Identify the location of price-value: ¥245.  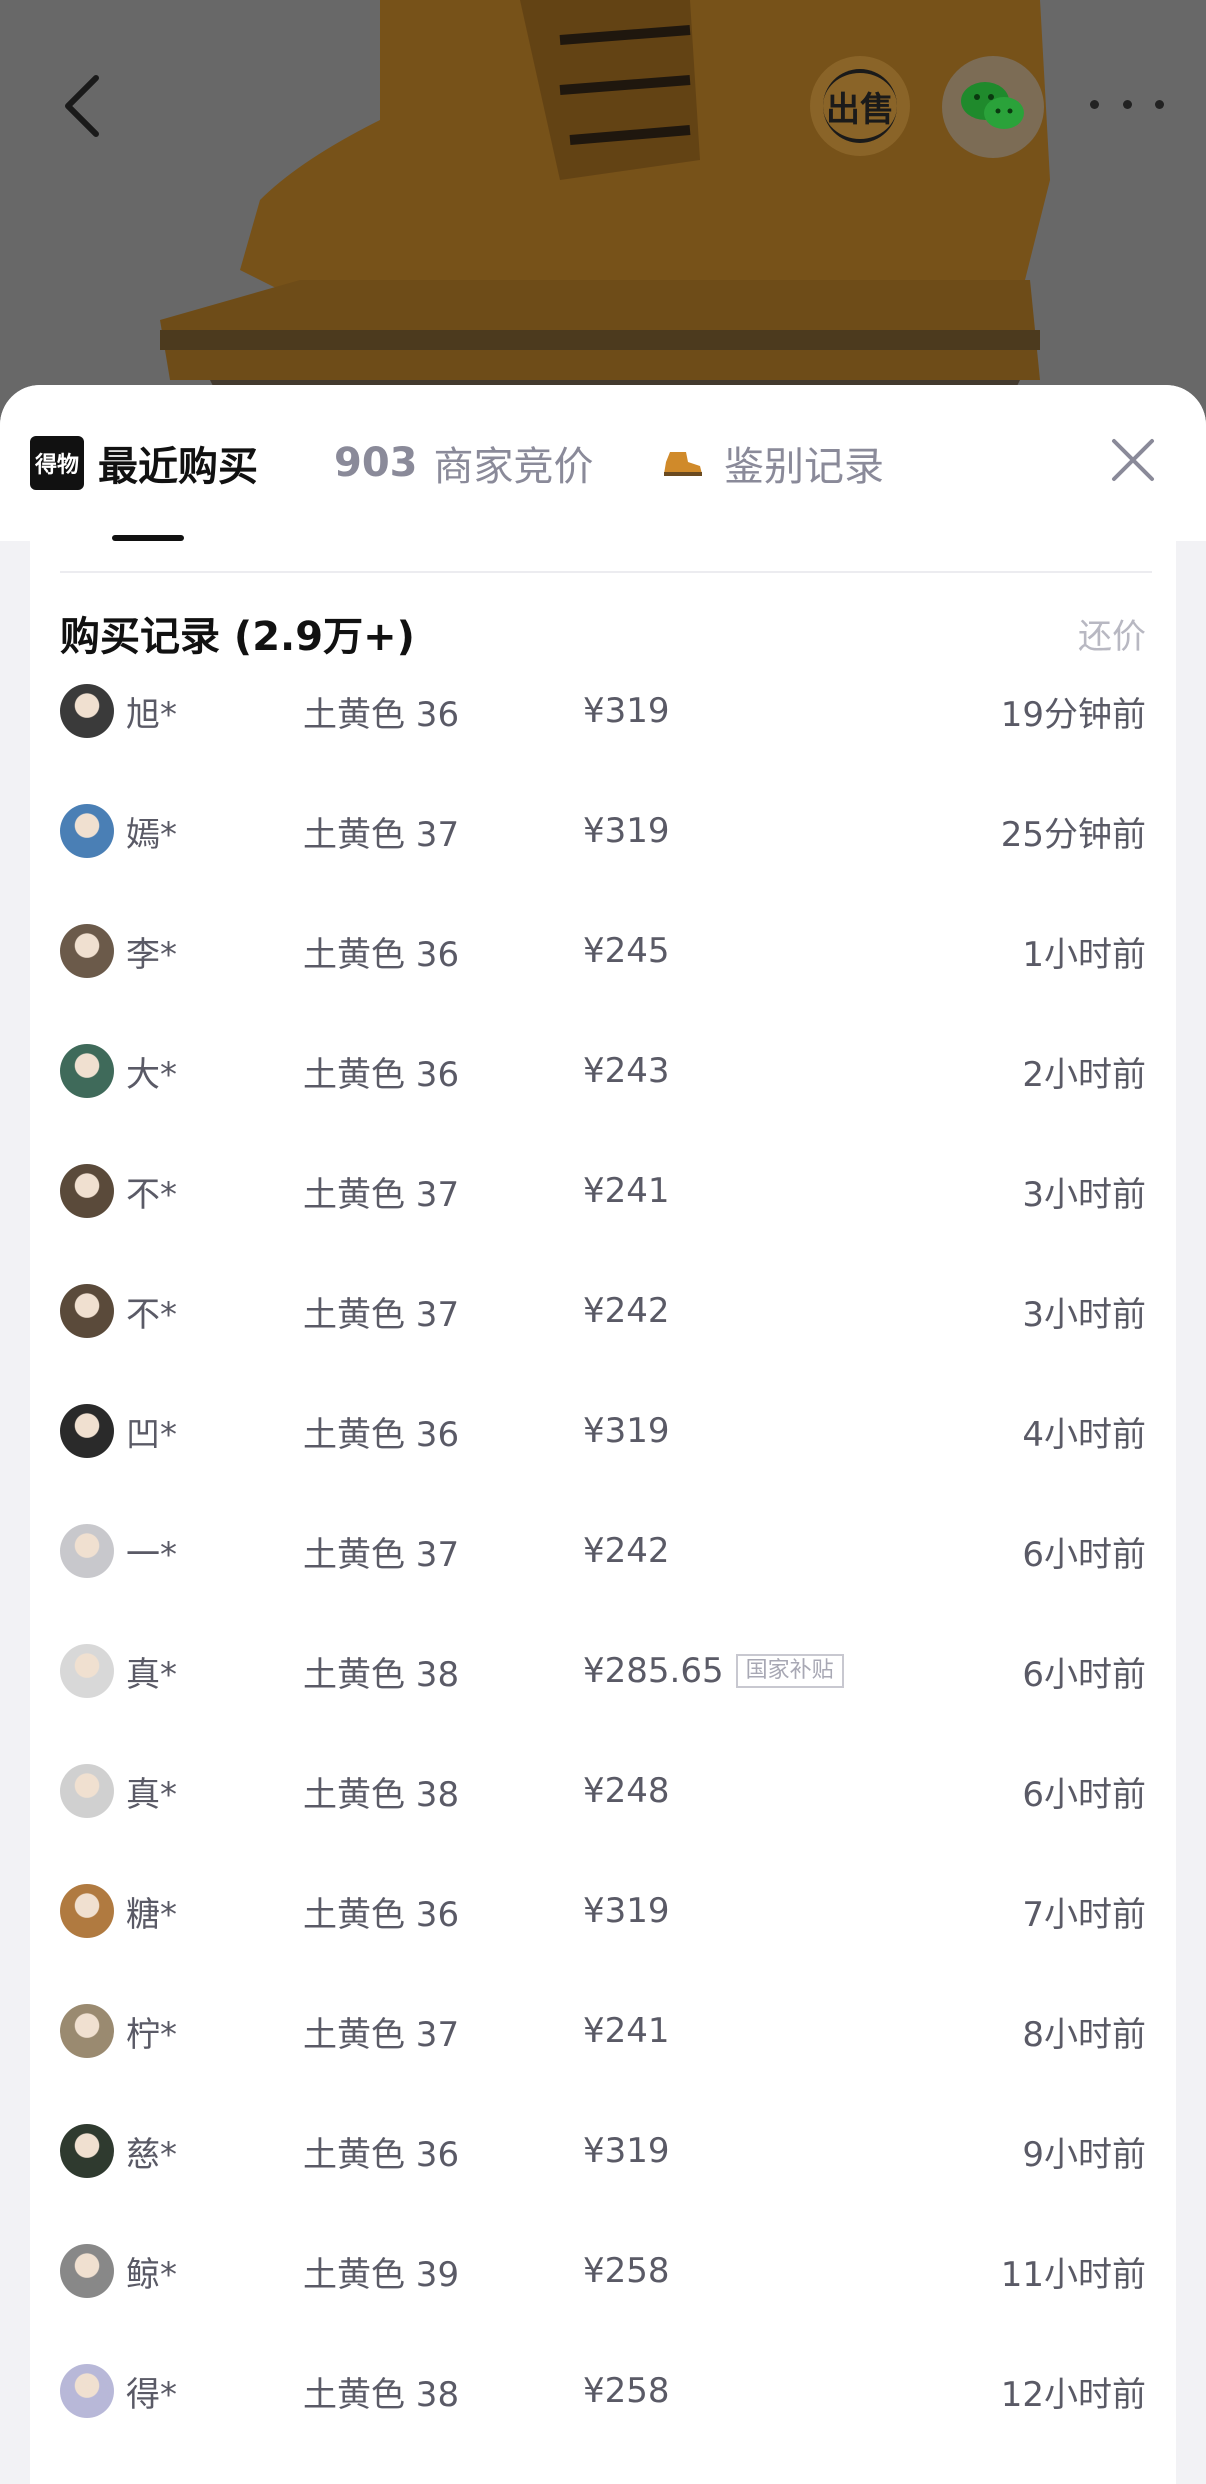
(626, 951).